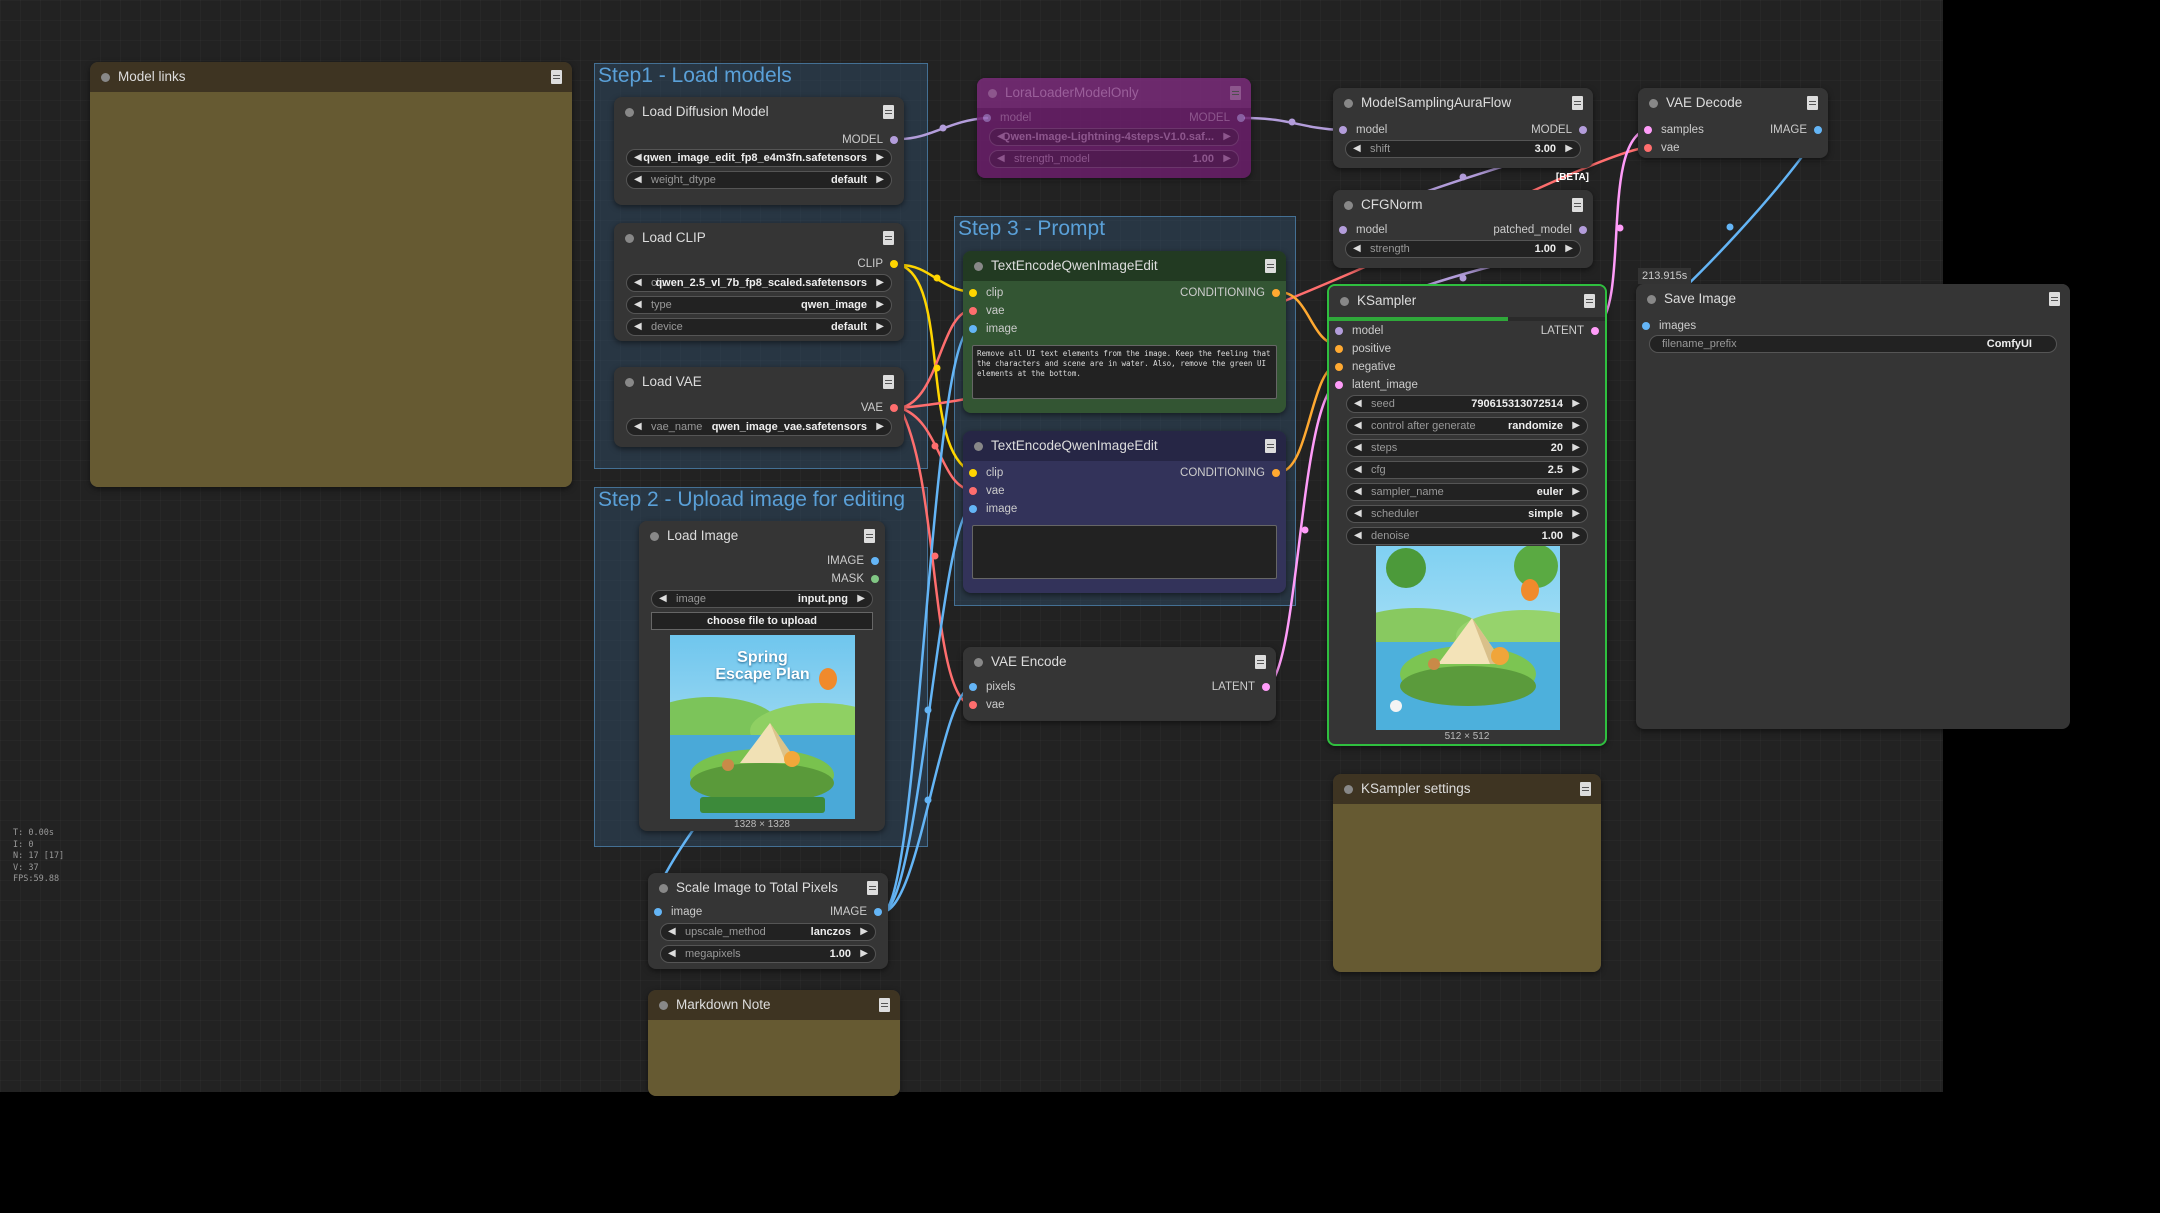  I want to click on weight-dtype-combo: ◀ weight_dtype default ▶, so click(759, 180).